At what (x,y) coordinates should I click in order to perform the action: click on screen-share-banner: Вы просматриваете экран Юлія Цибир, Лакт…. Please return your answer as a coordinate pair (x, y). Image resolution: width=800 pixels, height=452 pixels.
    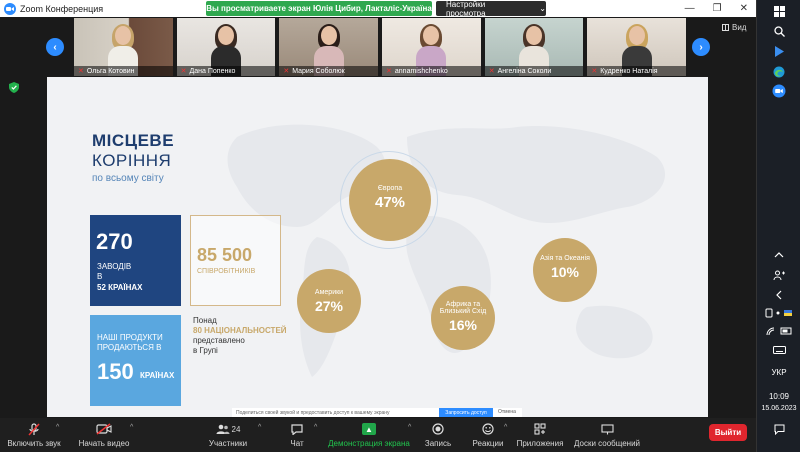
    Looking at the image, I should click on (319, 8).